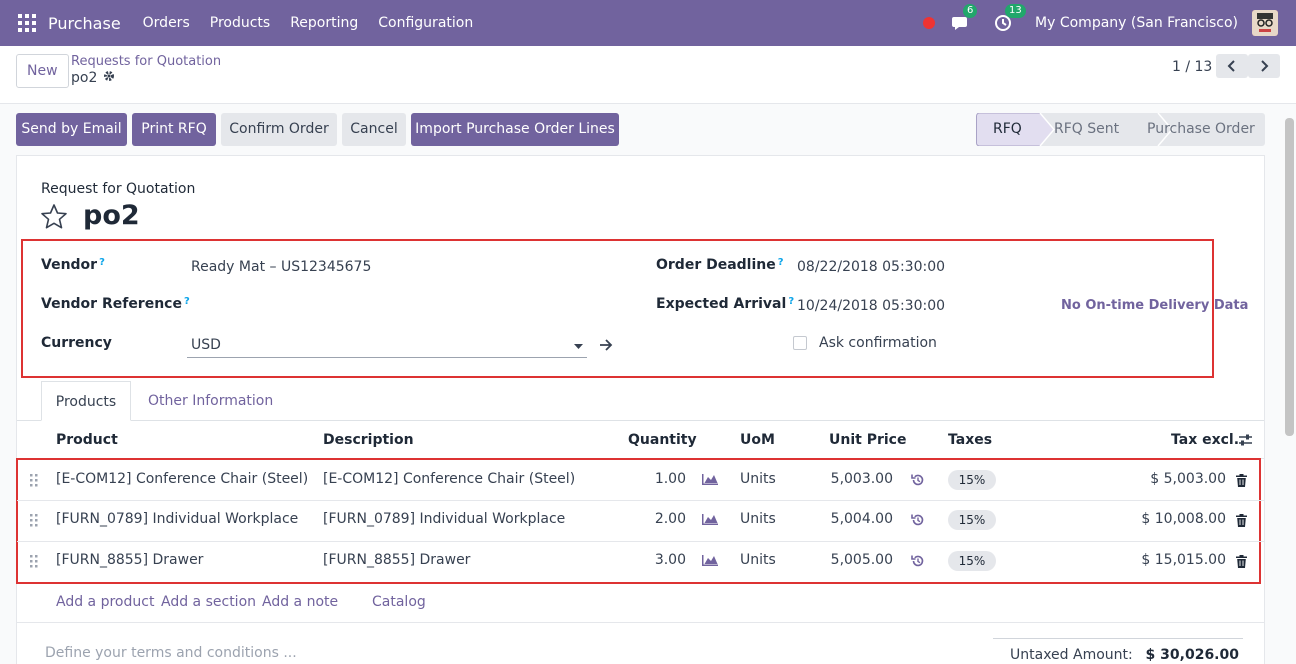  Describe the element at coordinates (324, 23) in the screenshot. I see `menu-reporting: Reporting` at that location.